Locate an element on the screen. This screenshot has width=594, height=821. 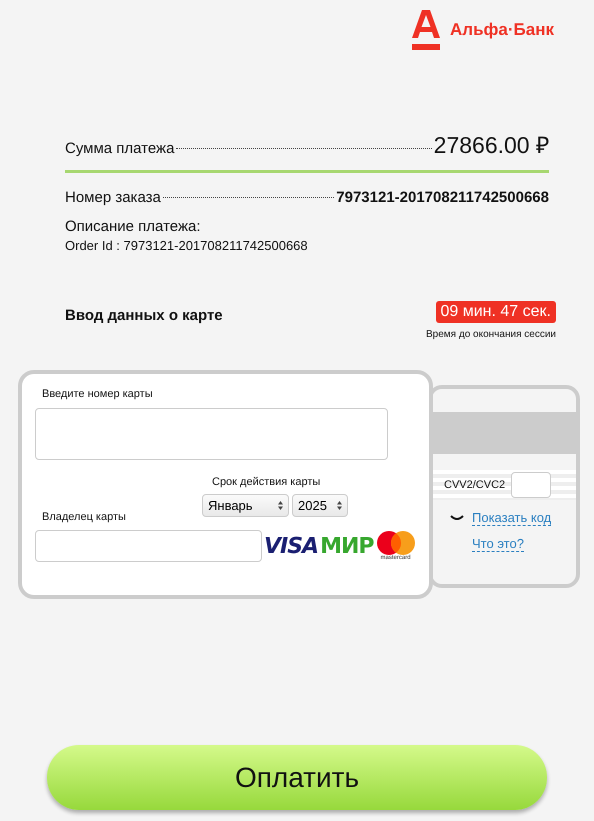
section-title: Ввод данных о карте is located at coordinates (144, 315).